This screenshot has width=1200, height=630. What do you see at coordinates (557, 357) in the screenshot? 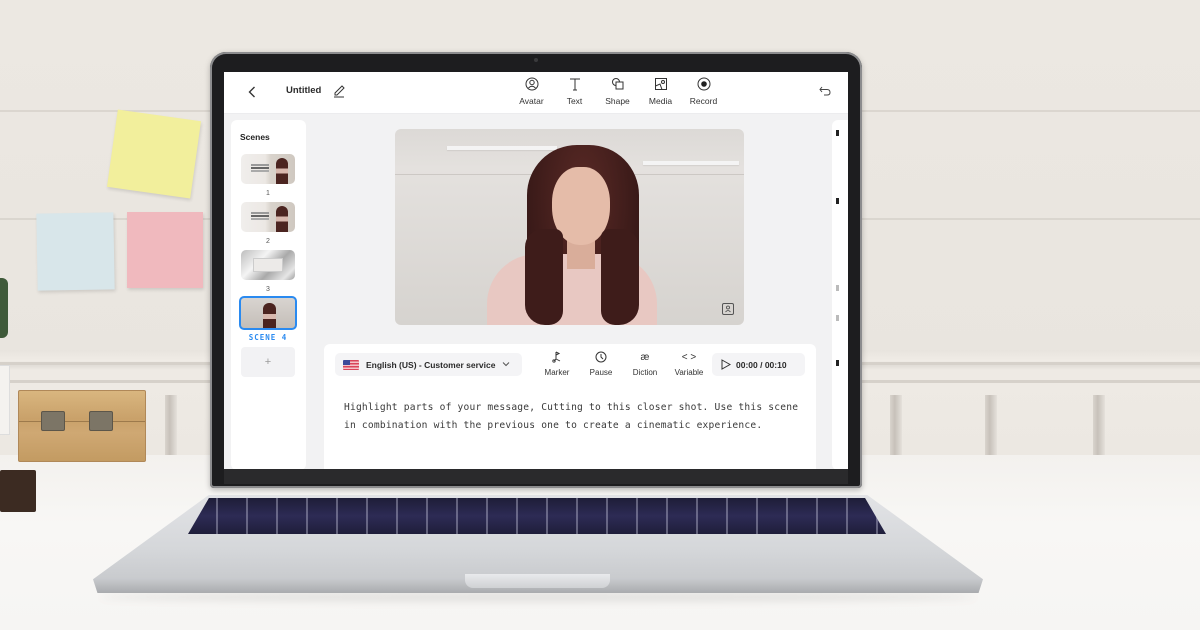
I see `marker-icon` at bounding box center [557, 357].